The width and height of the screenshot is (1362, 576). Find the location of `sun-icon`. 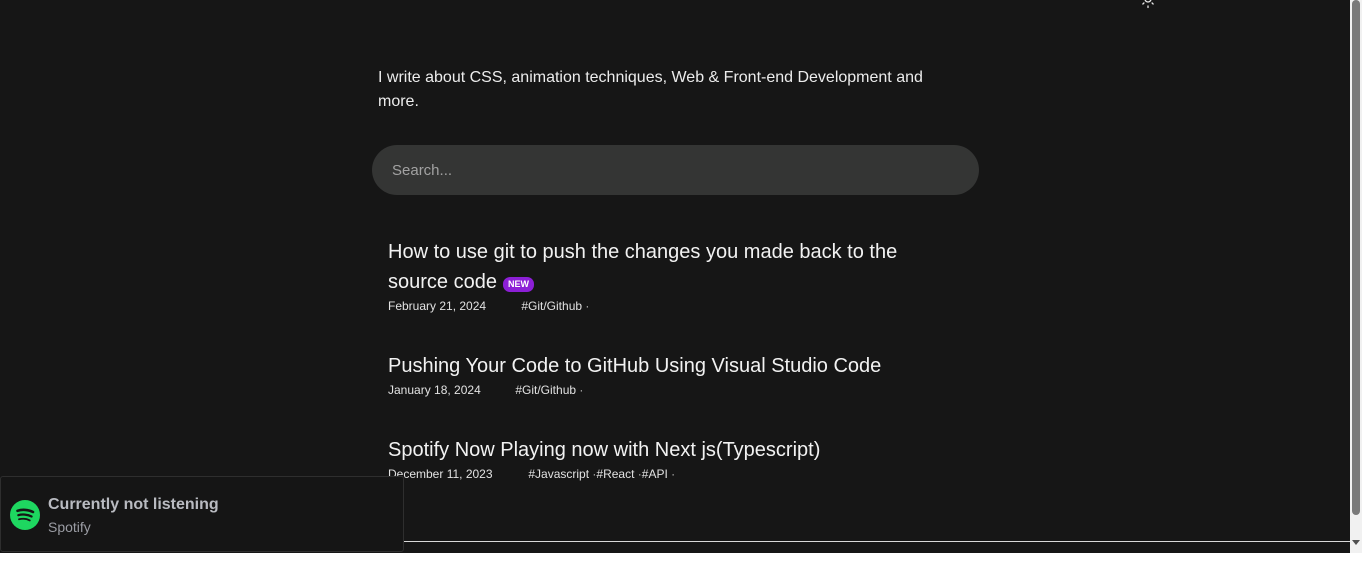

sun-icon is located at coordinates (1148, 4).